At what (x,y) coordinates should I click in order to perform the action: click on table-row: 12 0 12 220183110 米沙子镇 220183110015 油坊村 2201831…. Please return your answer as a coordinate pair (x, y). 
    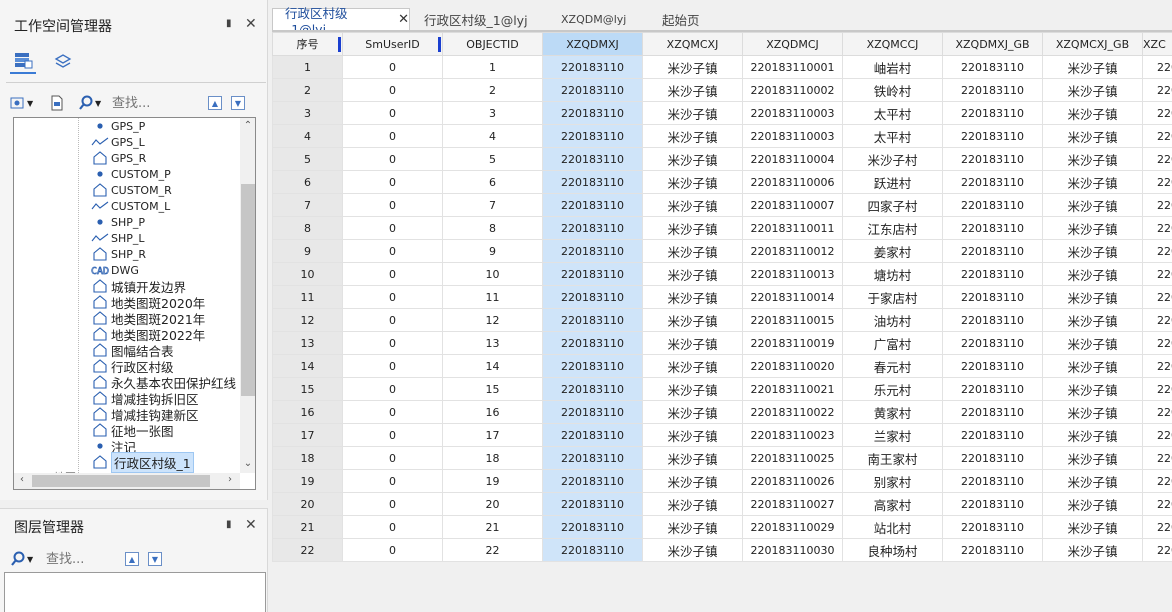
    Looking at the image, I should click on (722, 320).